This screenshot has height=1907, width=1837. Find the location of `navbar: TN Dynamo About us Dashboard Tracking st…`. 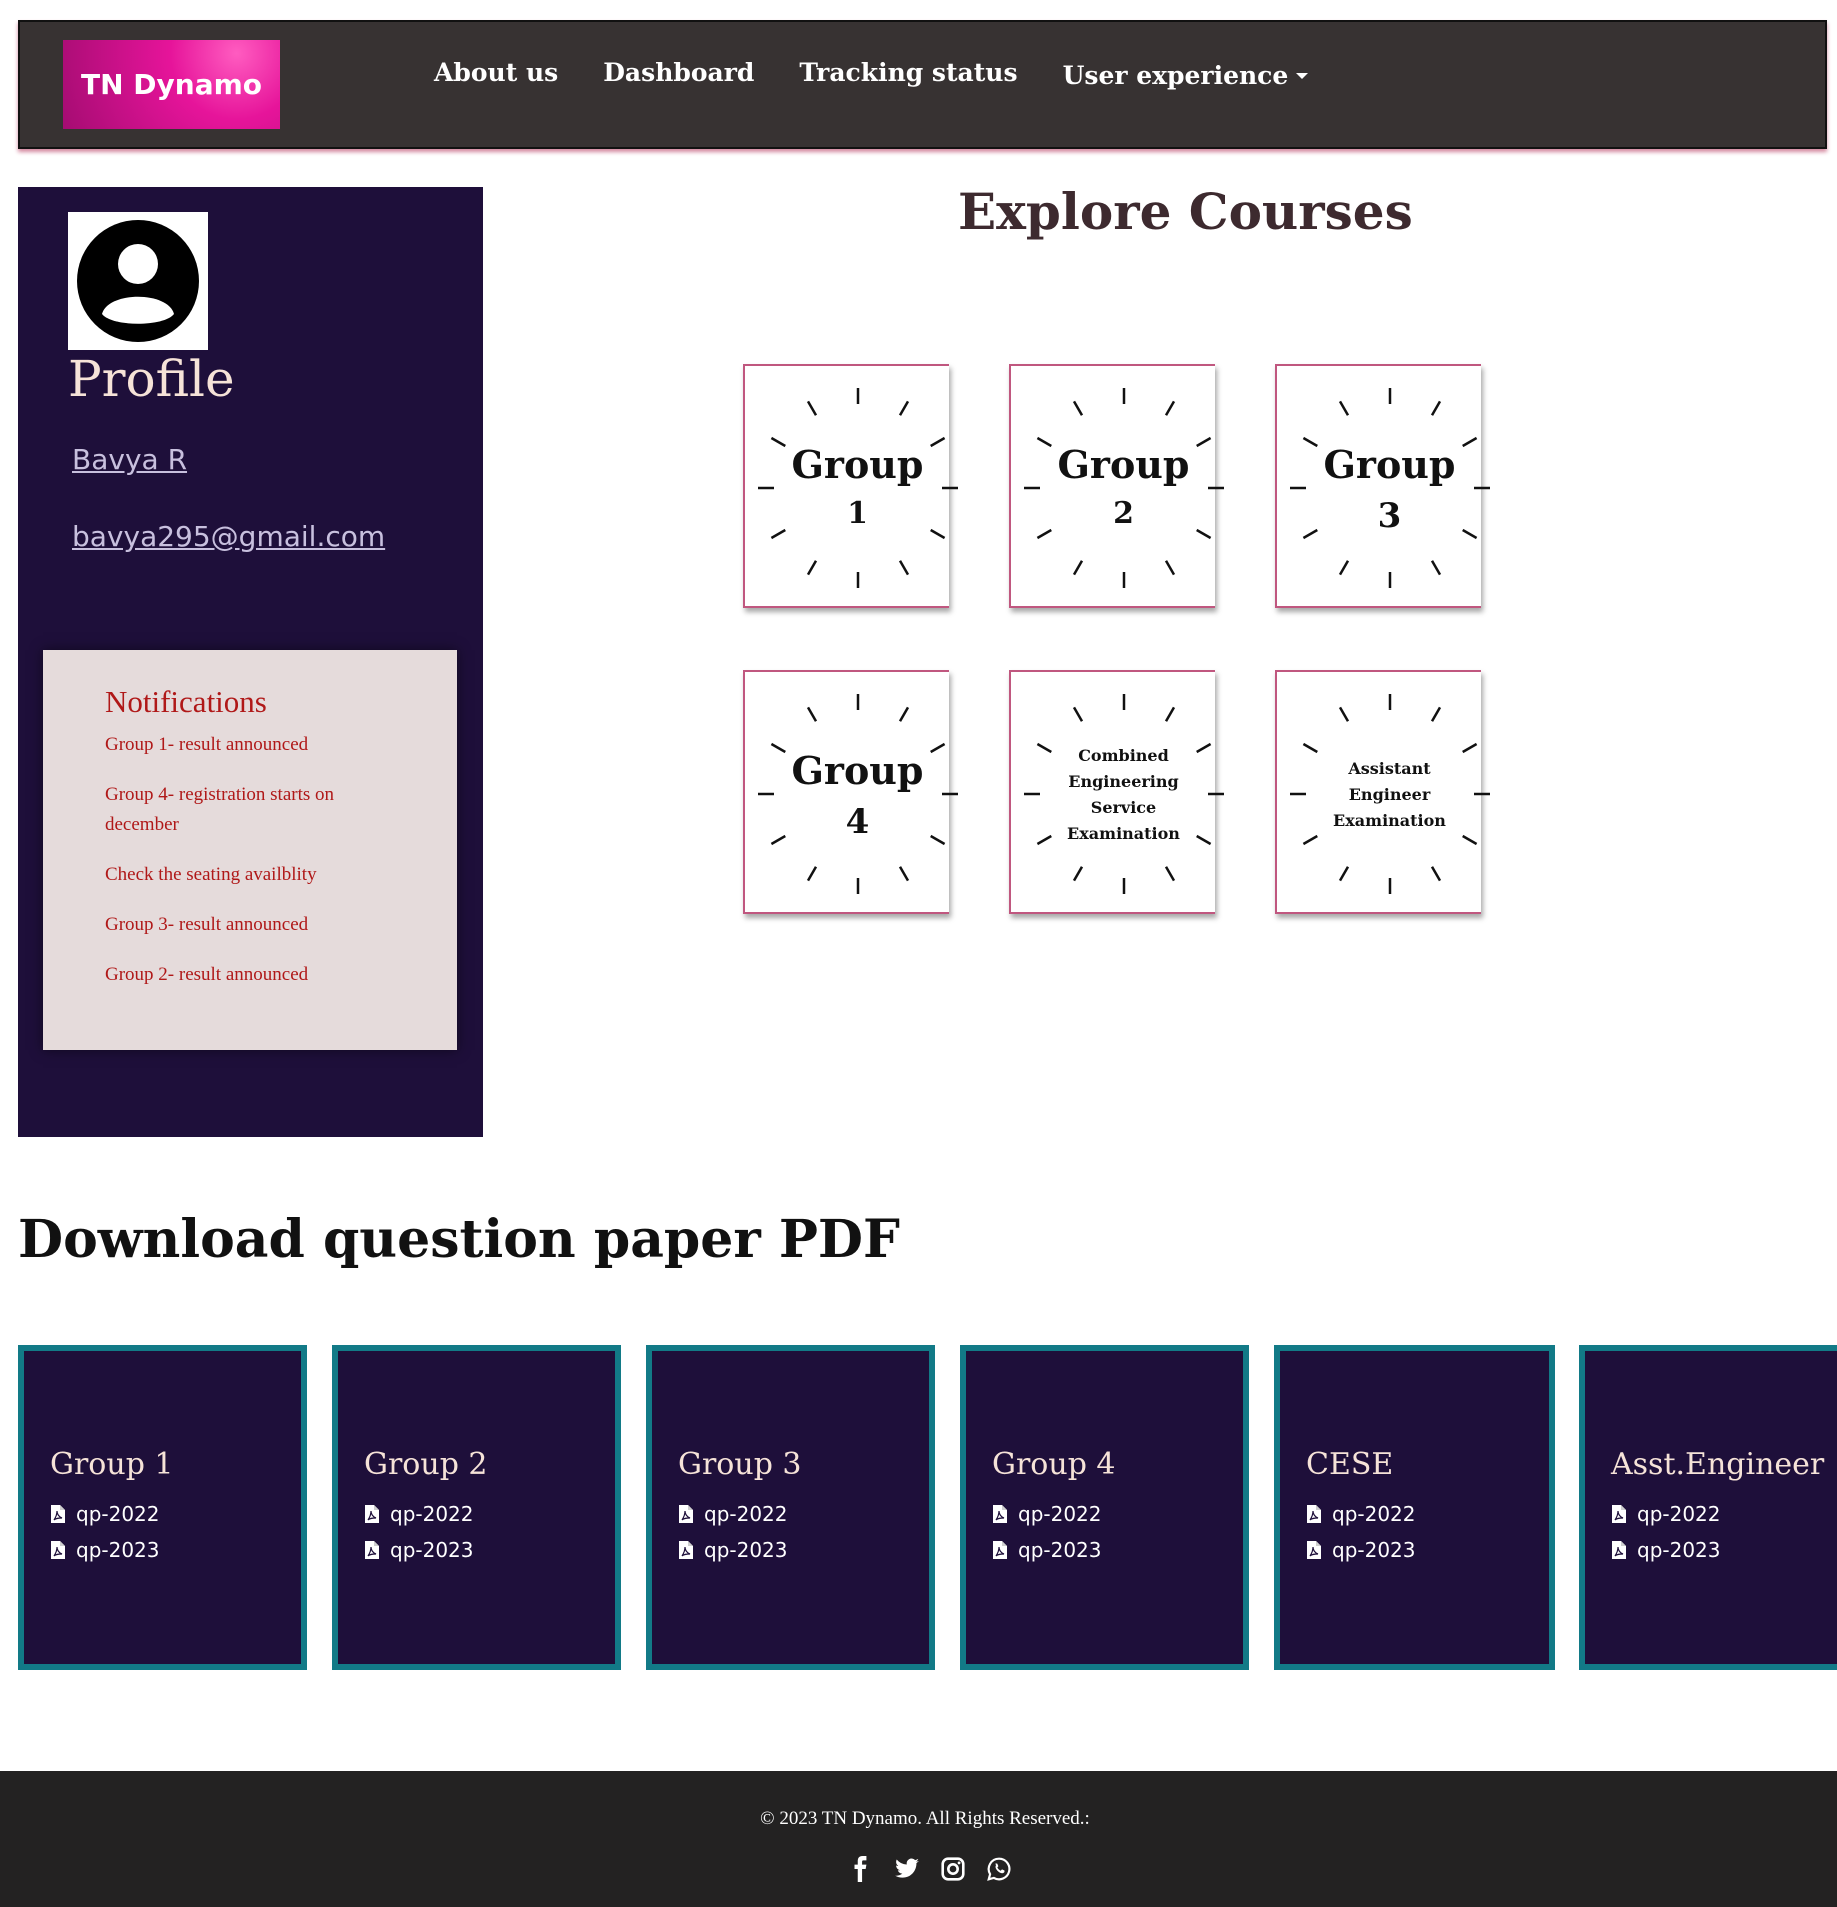

navbar: TN Dynamo About us Dashboard Tracking st… is located at coordinates (922, 84).